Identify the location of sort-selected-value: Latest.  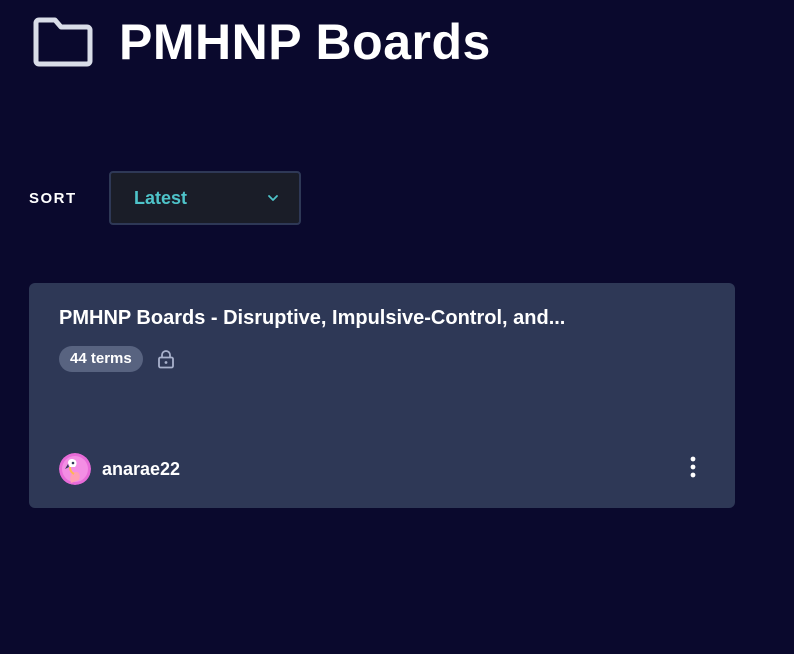
(161, 197).